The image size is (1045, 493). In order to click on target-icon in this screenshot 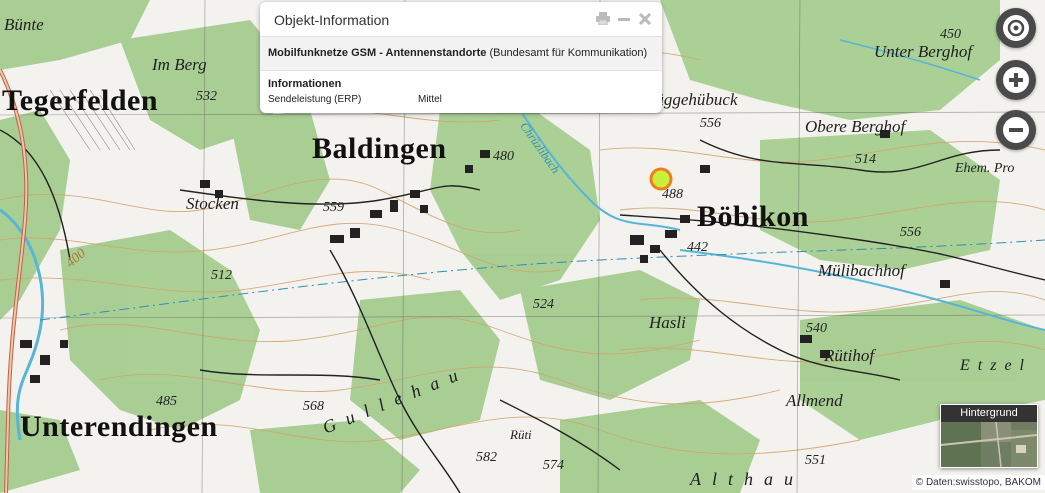, I will do `click(1016, 28)`.